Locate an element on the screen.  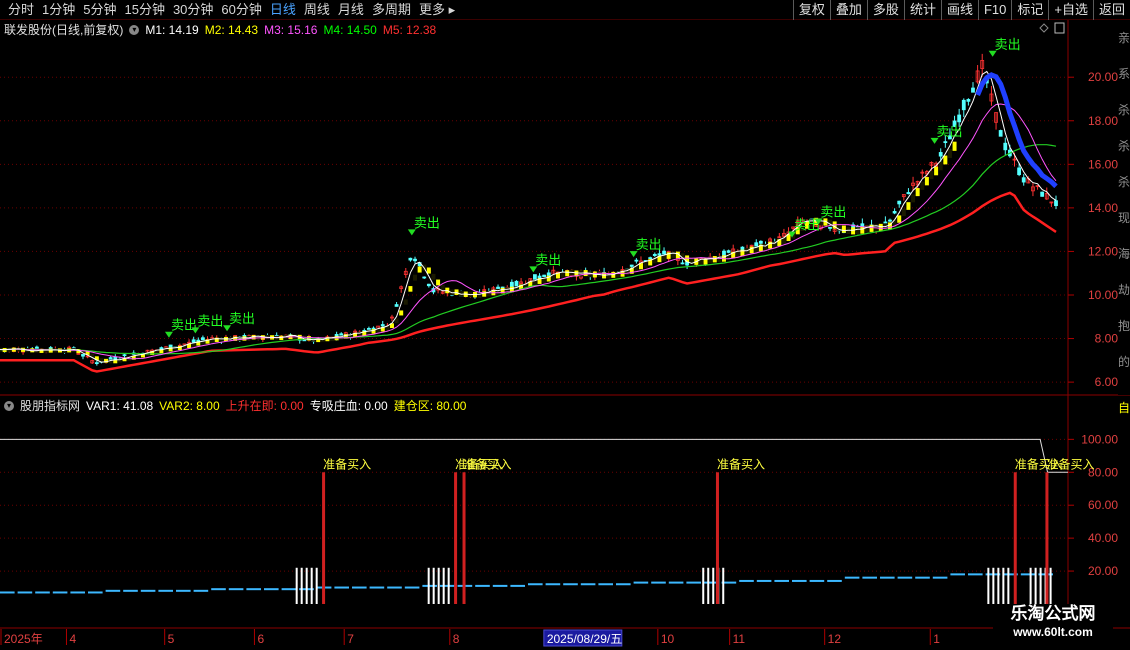
toolbar-button-8: 返回 is located at coordinates (1111, 10).